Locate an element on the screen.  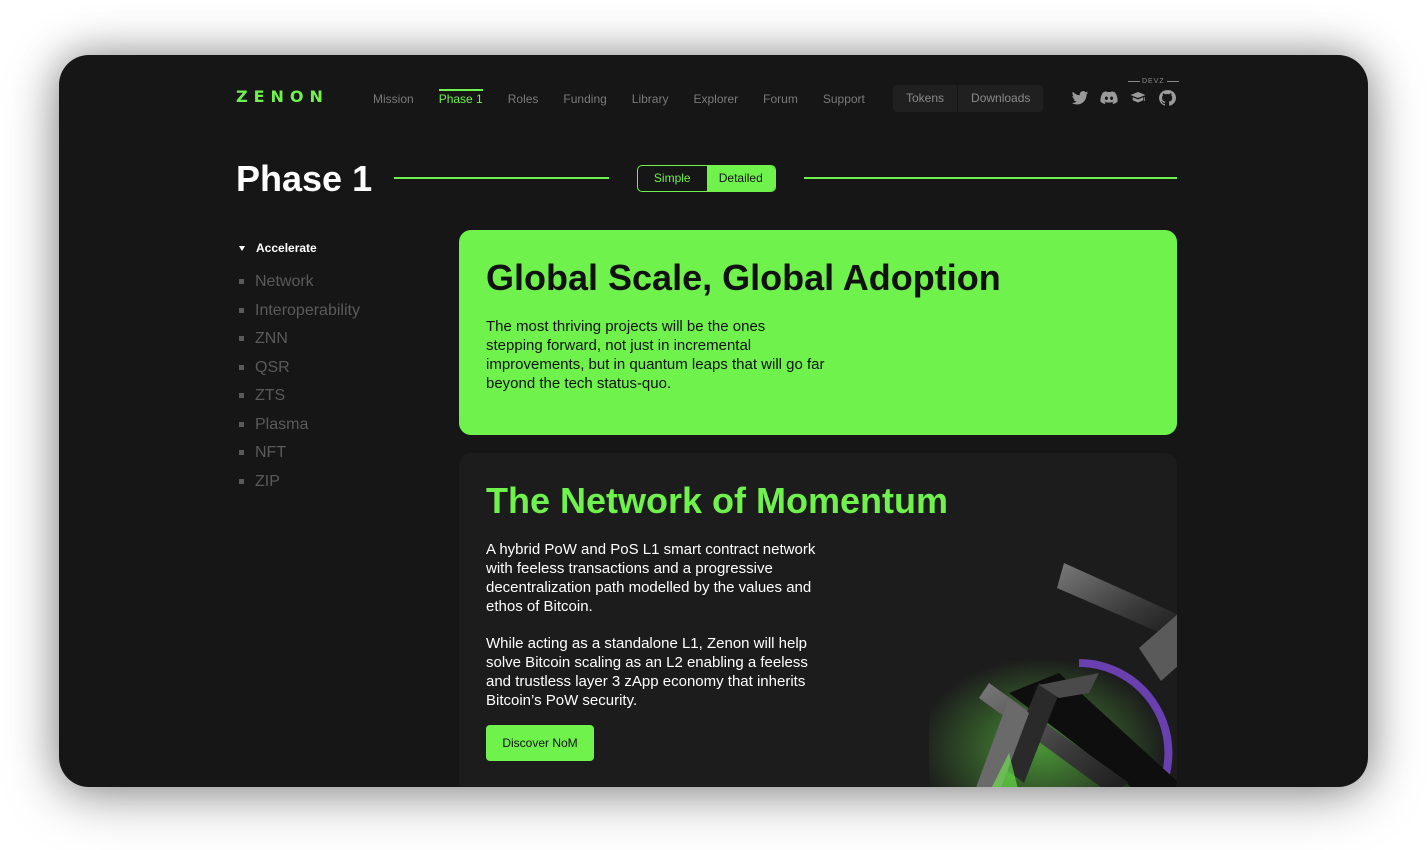
sidebar-item-zip: ZIP is located at coordinates (299, 487).